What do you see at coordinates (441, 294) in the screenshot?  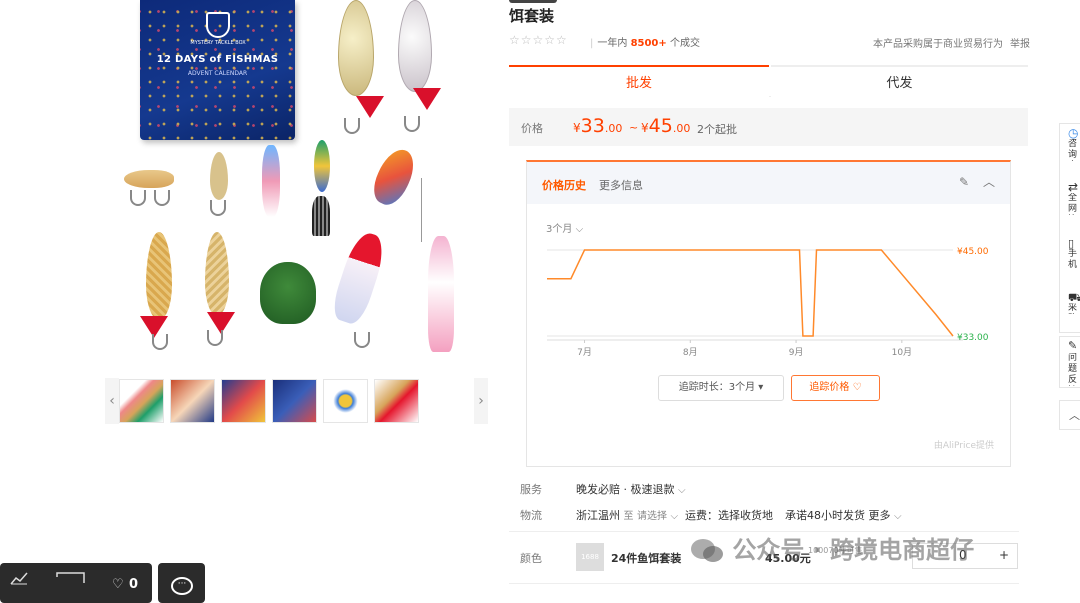 I see `squid-rig-lure` at bounding box center [441, 294].